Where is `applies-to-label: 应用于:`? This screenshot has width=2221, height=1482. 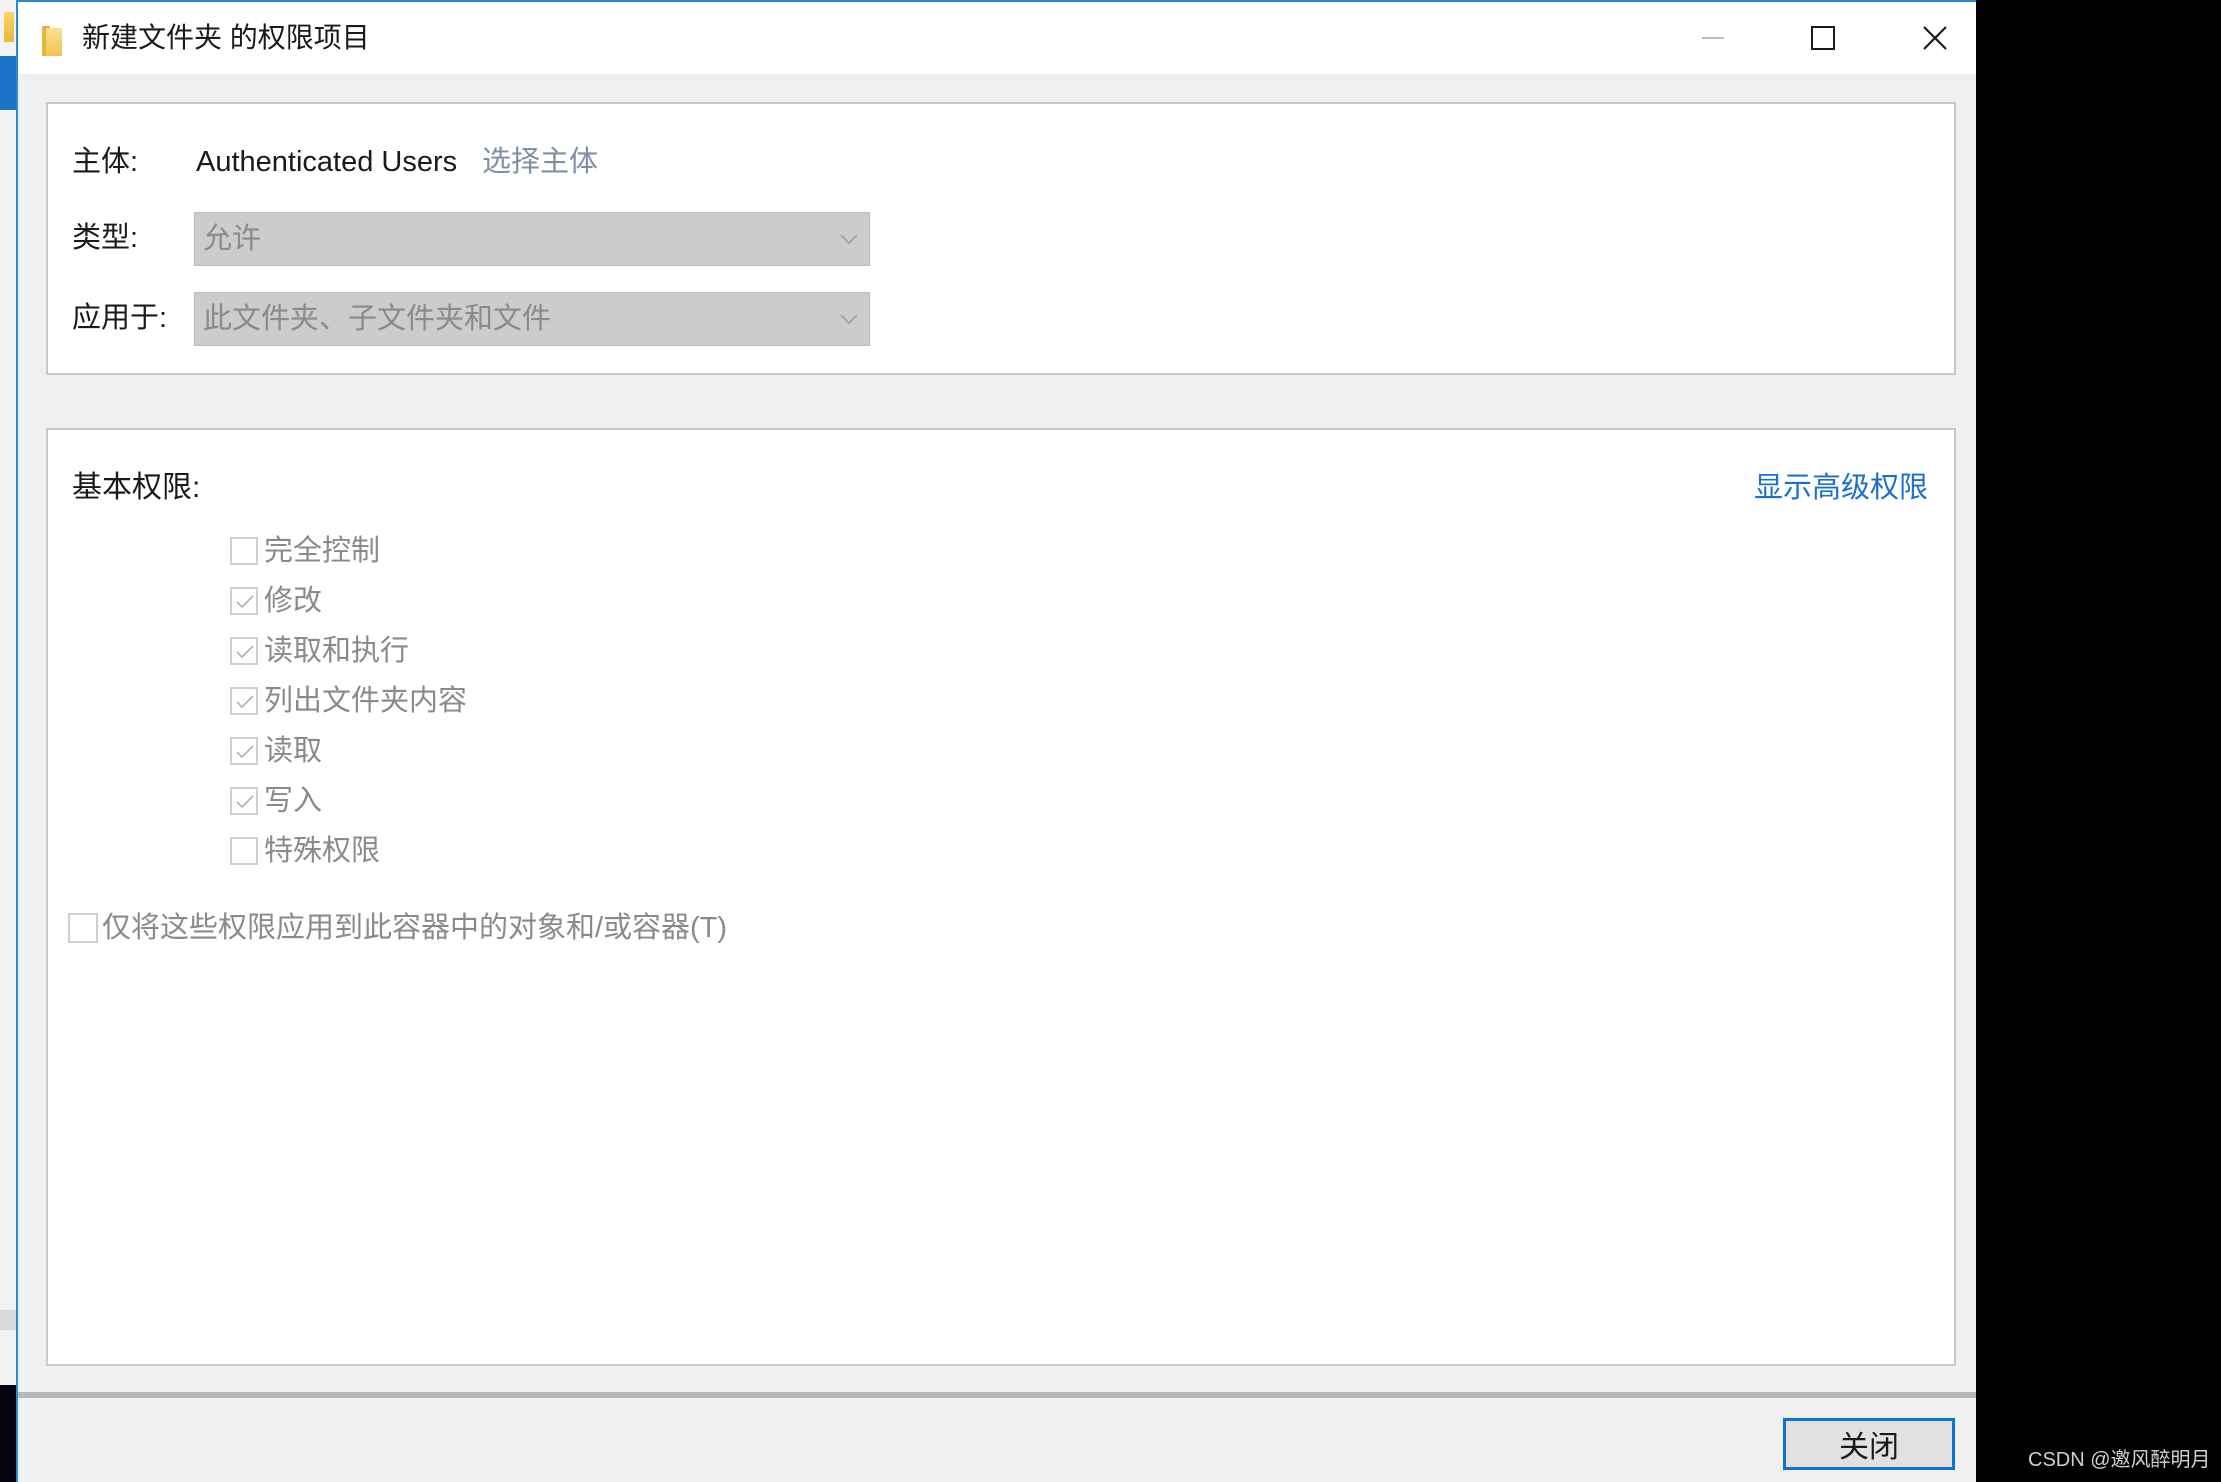 applies-to-label: 应用于: is located at coordinates (120, 318).